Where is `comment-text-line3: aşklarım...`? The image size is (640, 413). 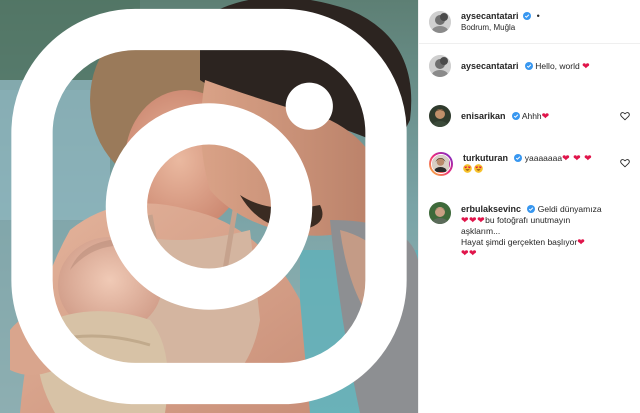 comment-text-line3: aşklarım... is located at coordinates (481, 231).